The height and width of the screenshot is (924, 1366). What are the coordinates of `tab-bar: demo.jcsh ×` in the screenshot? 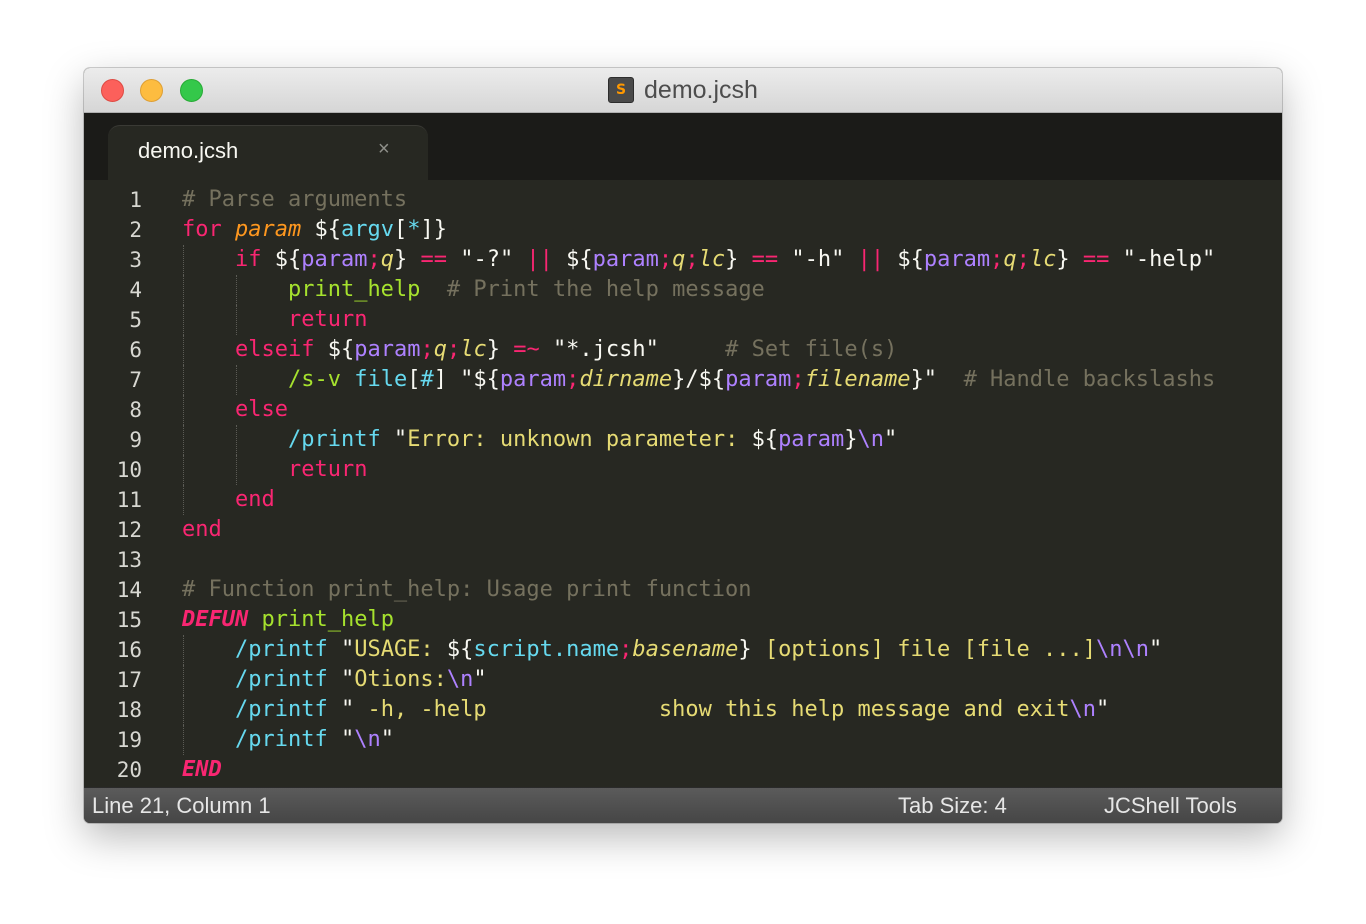 It's located at (683, 147).